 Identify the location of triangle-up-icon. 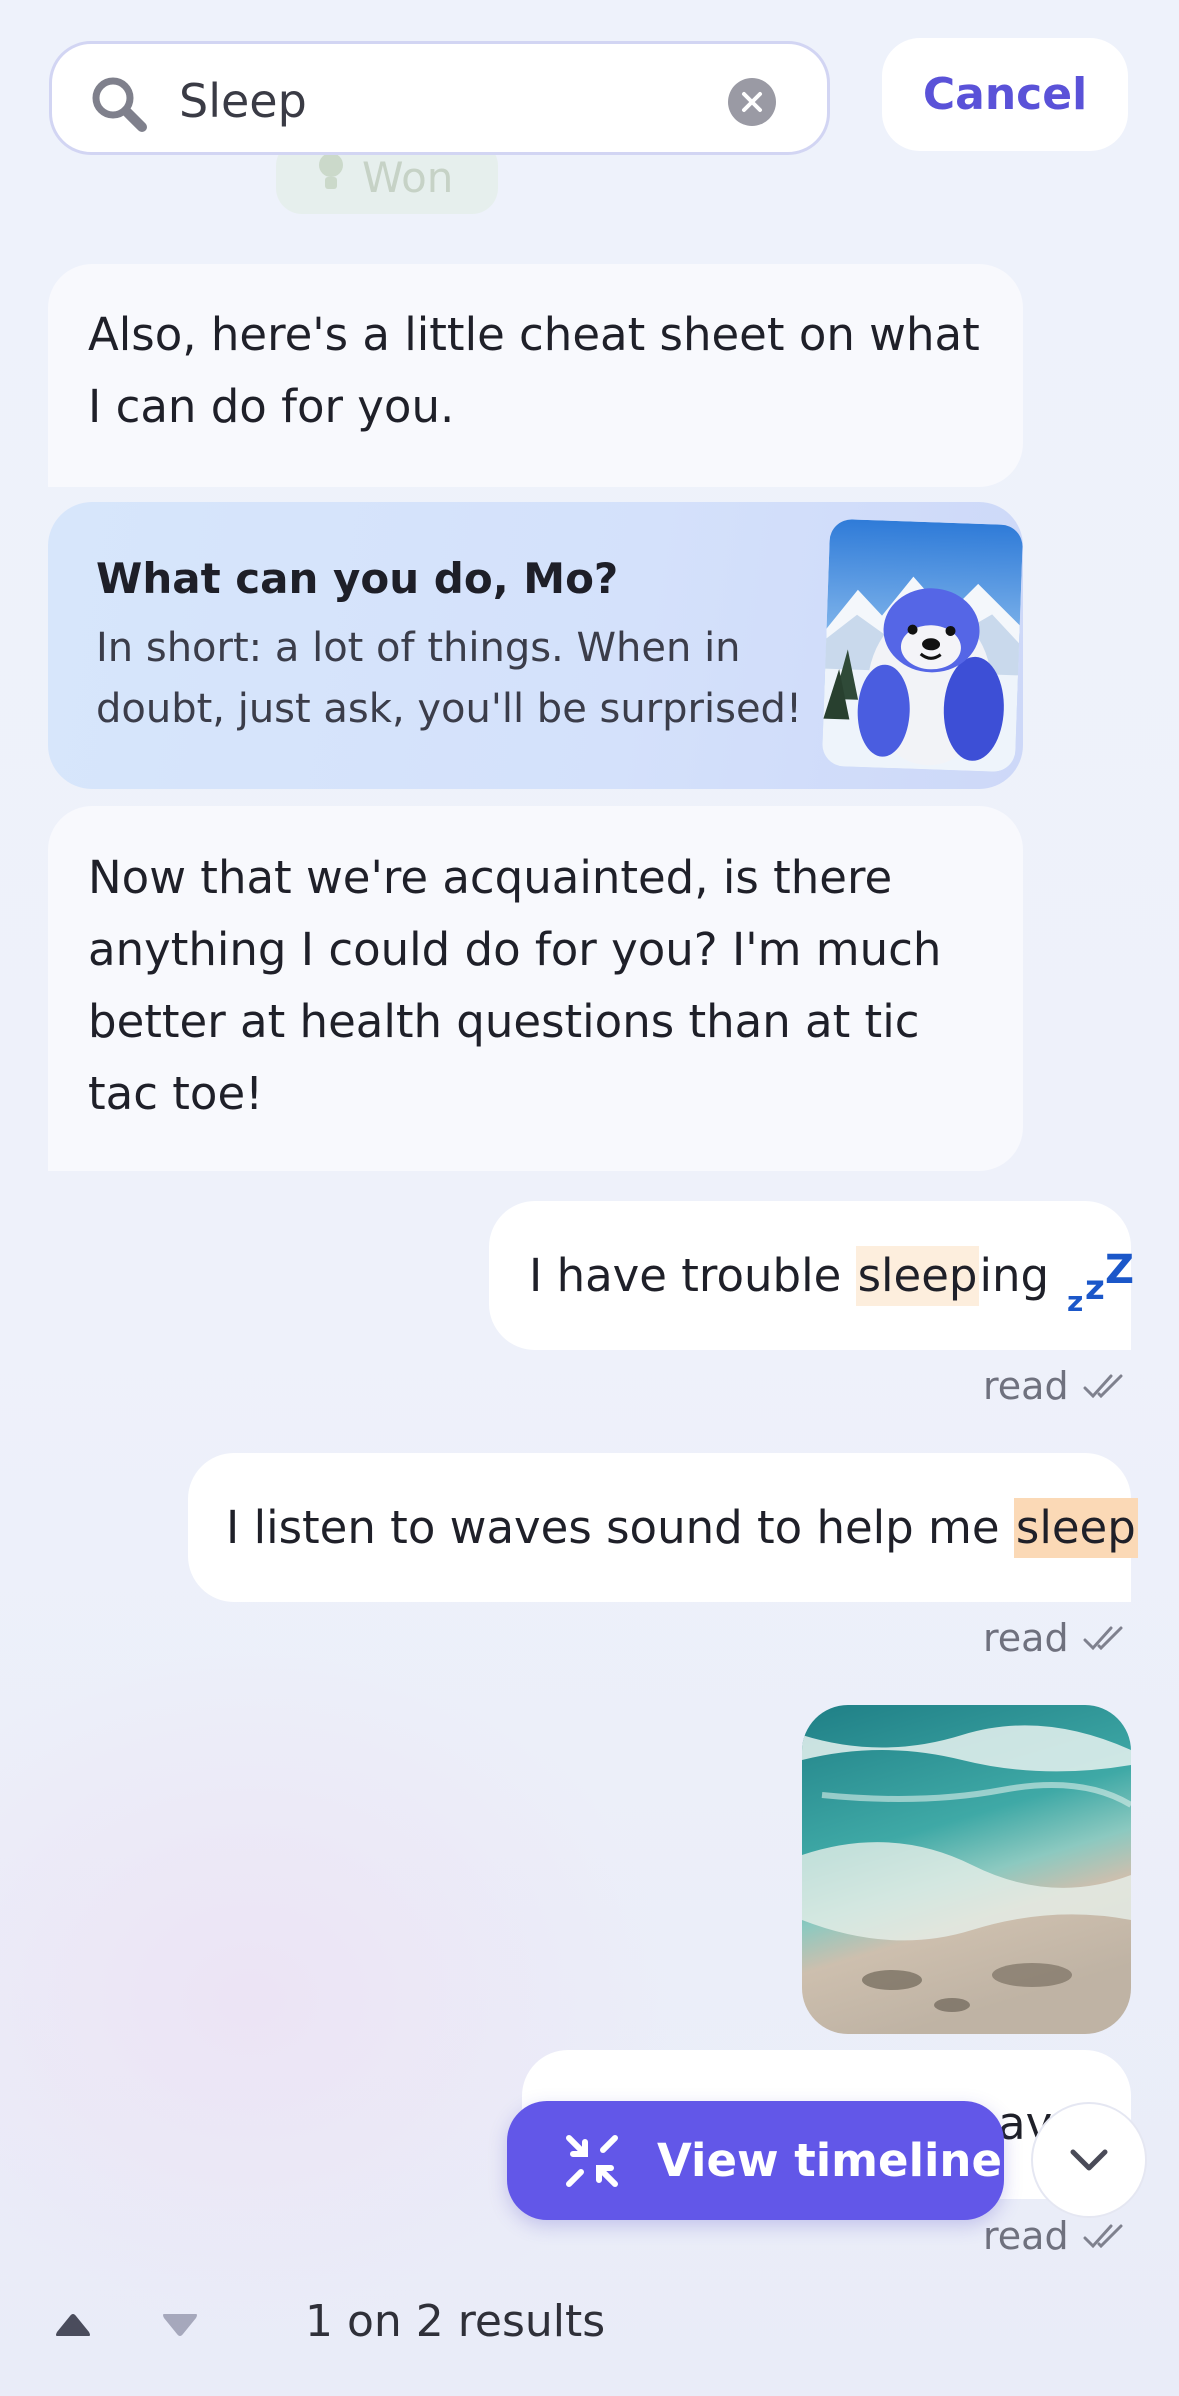
(73, 2325).